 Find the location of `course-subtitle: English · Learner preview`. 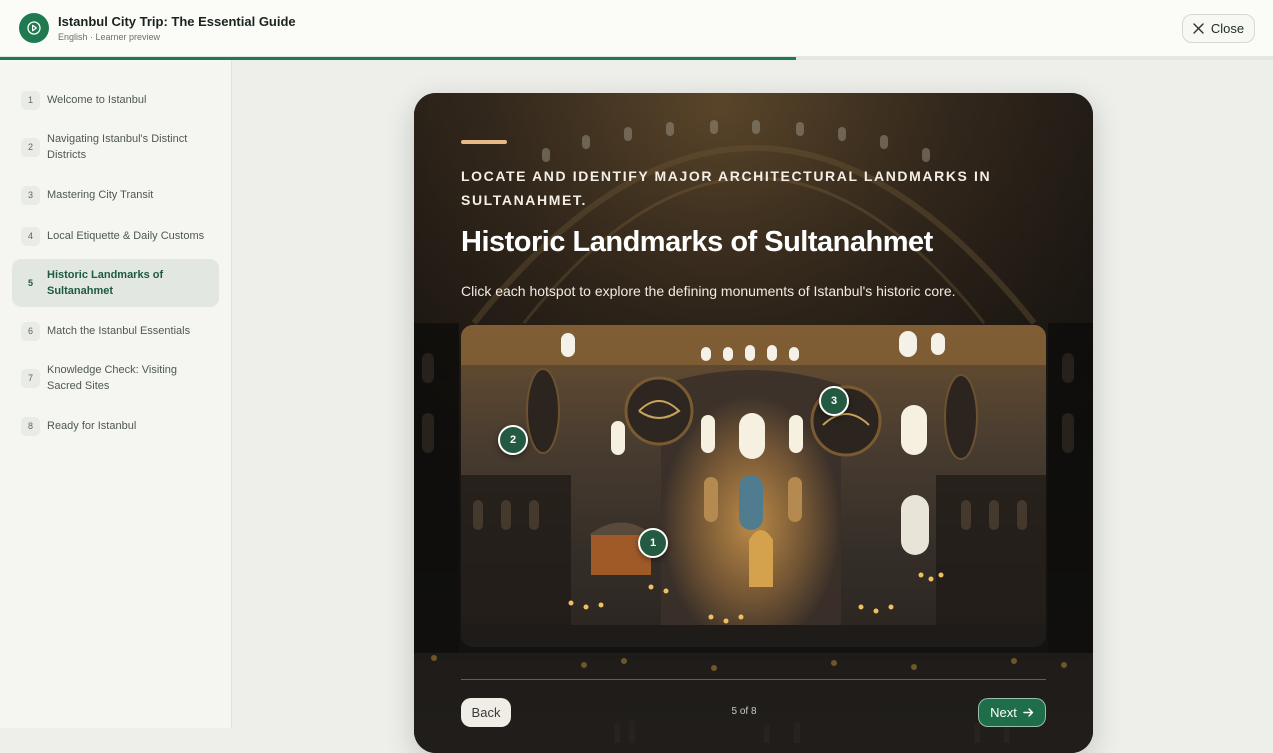

course-subtitle: English · Learner preview is located at coordinates (109, 37).